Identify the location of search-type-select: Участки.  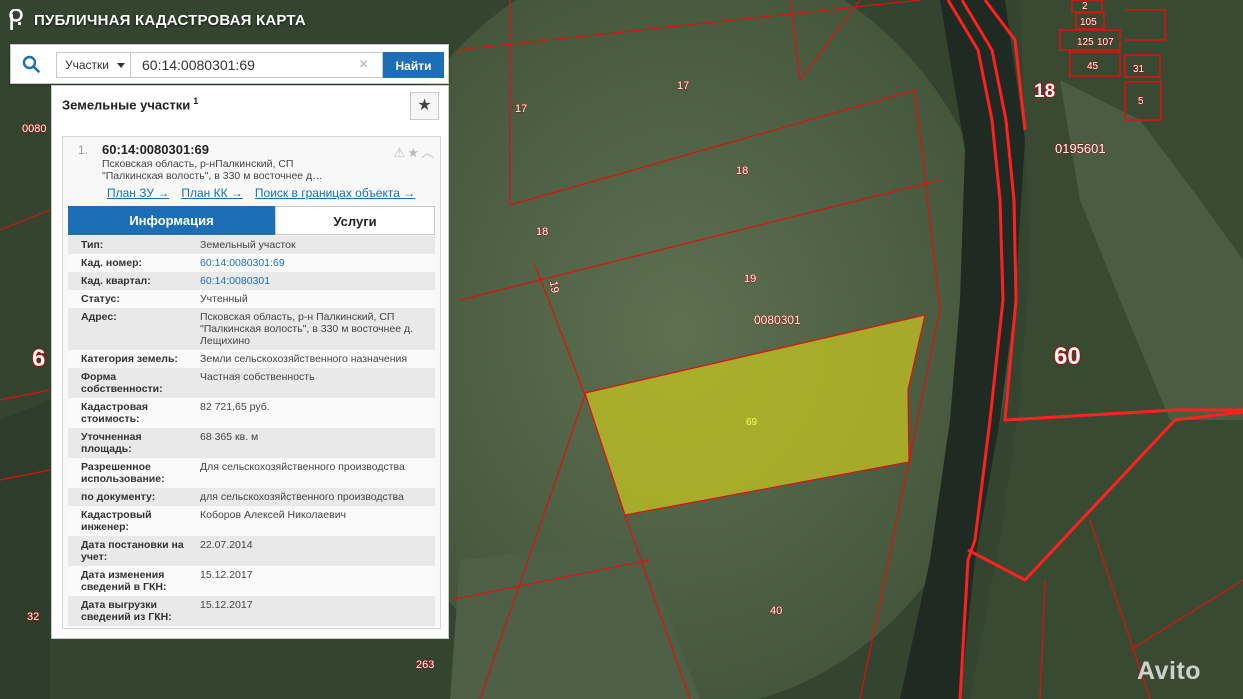
(93, 65).